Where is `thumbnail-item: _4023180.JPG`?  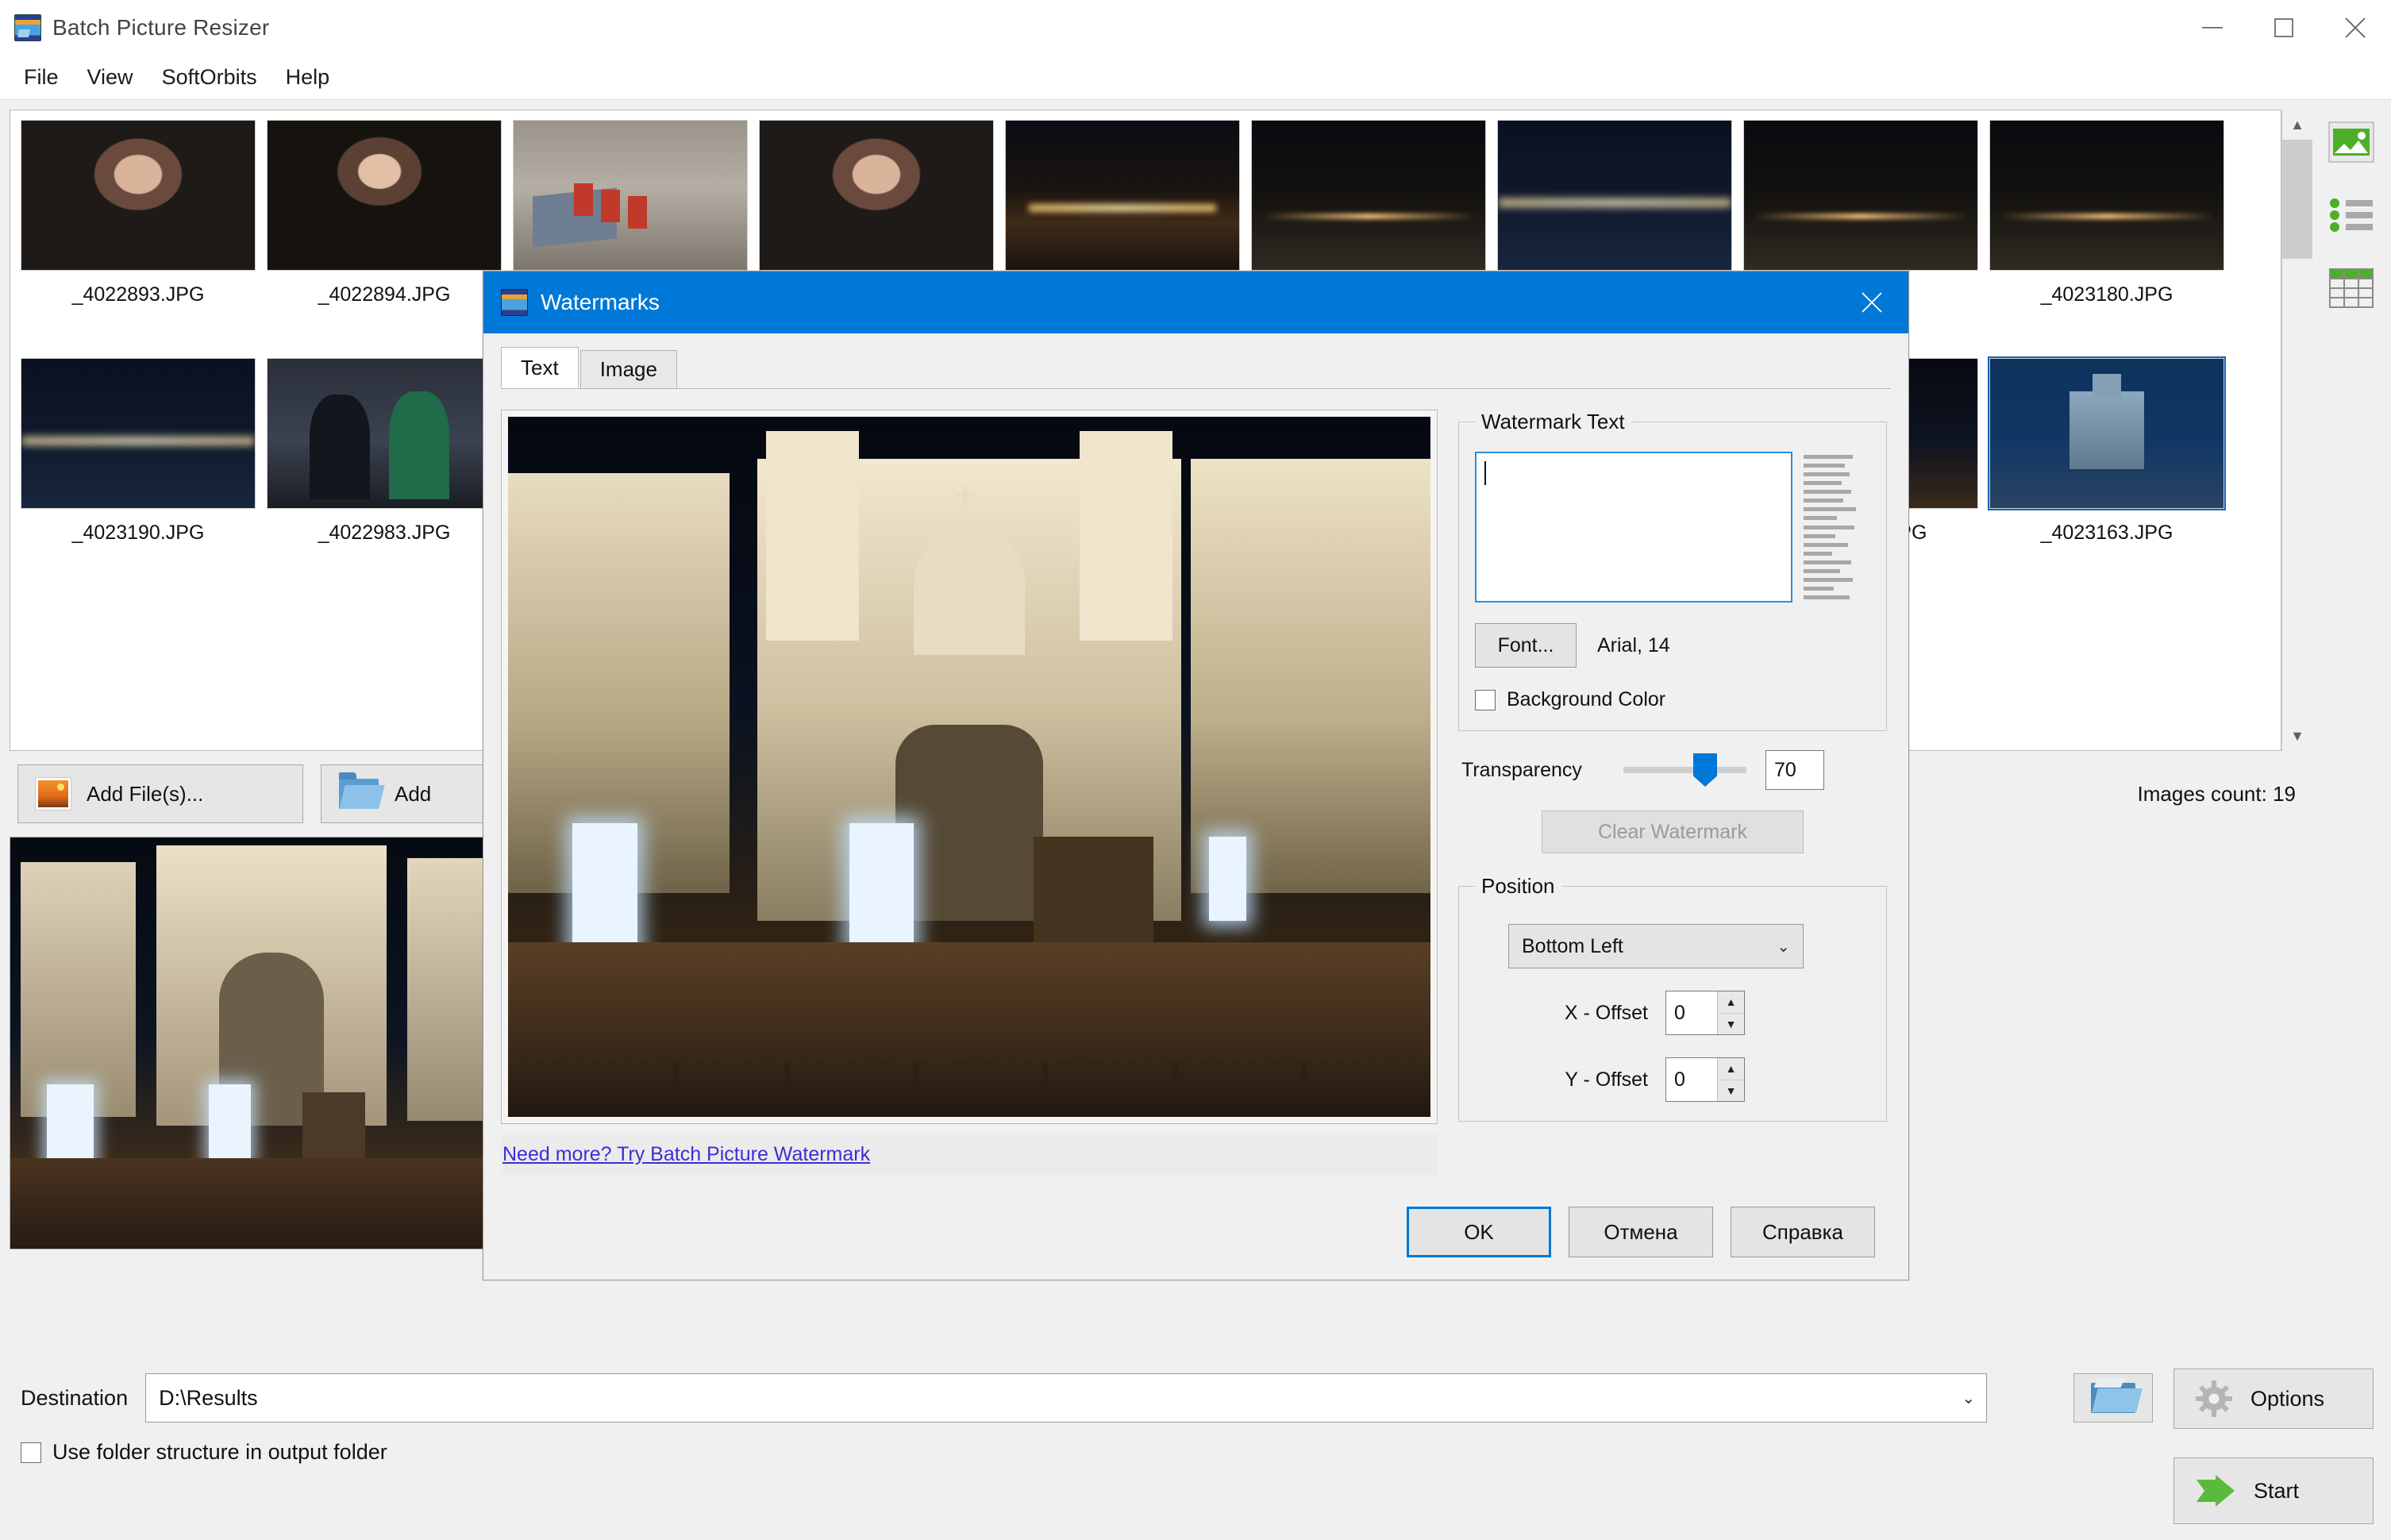 thumbnail-item: _4023180.JPG is located at coordinates (2107, 234).